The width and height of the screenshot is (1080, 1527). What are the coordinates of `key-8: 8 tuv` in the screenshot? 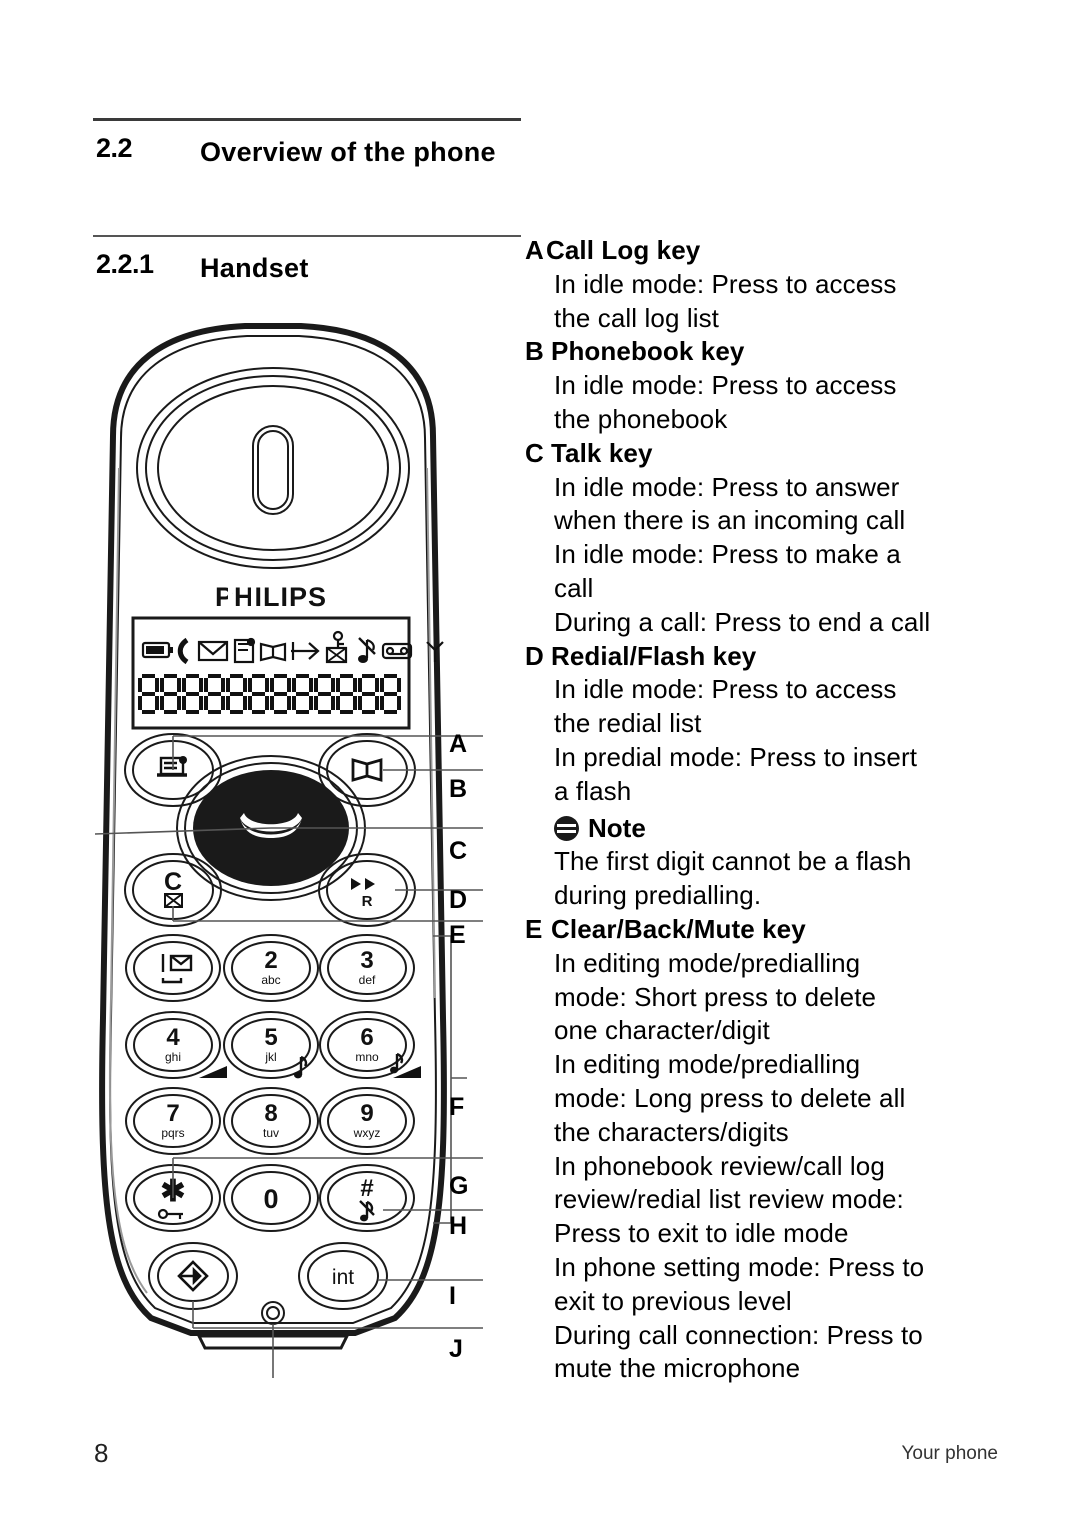 It's located at (271, 1121).